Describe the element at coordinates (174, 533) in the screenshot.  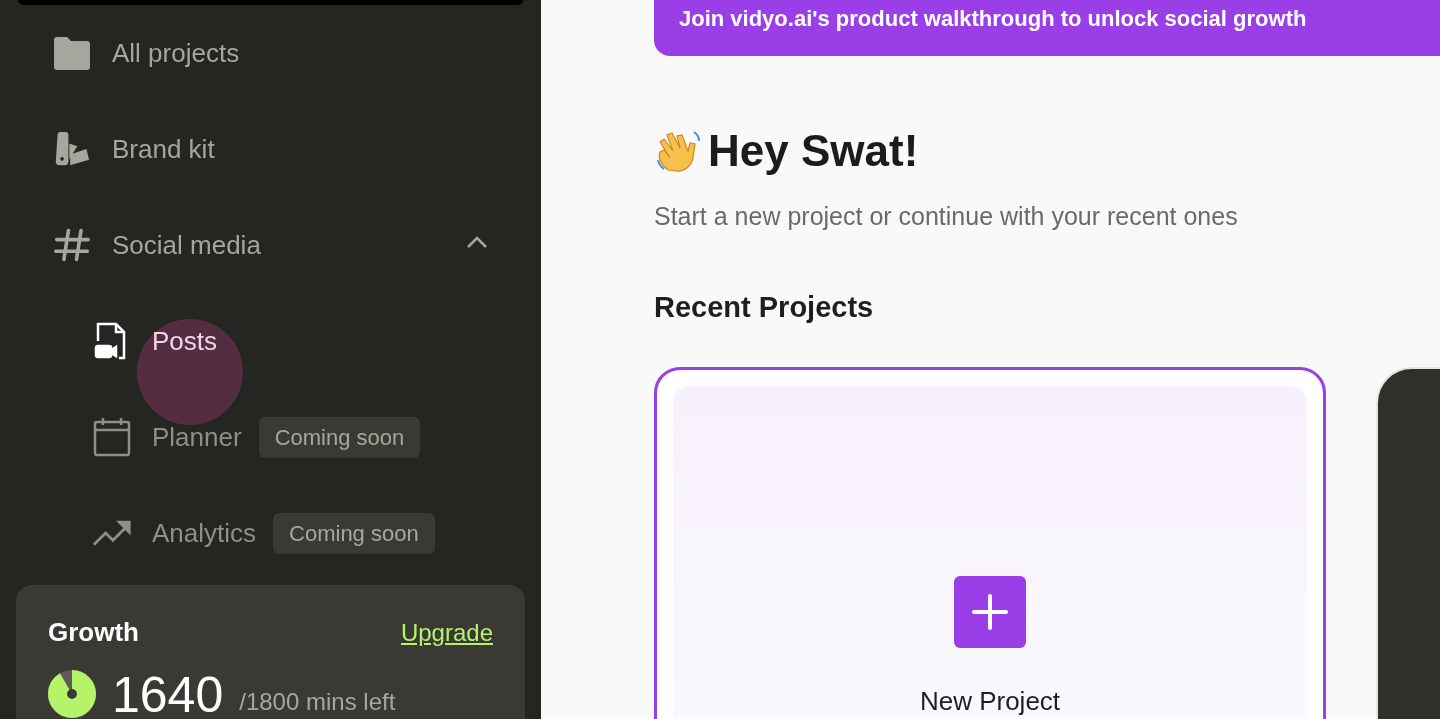
I see `sidebar-item: Analytics` at that location.